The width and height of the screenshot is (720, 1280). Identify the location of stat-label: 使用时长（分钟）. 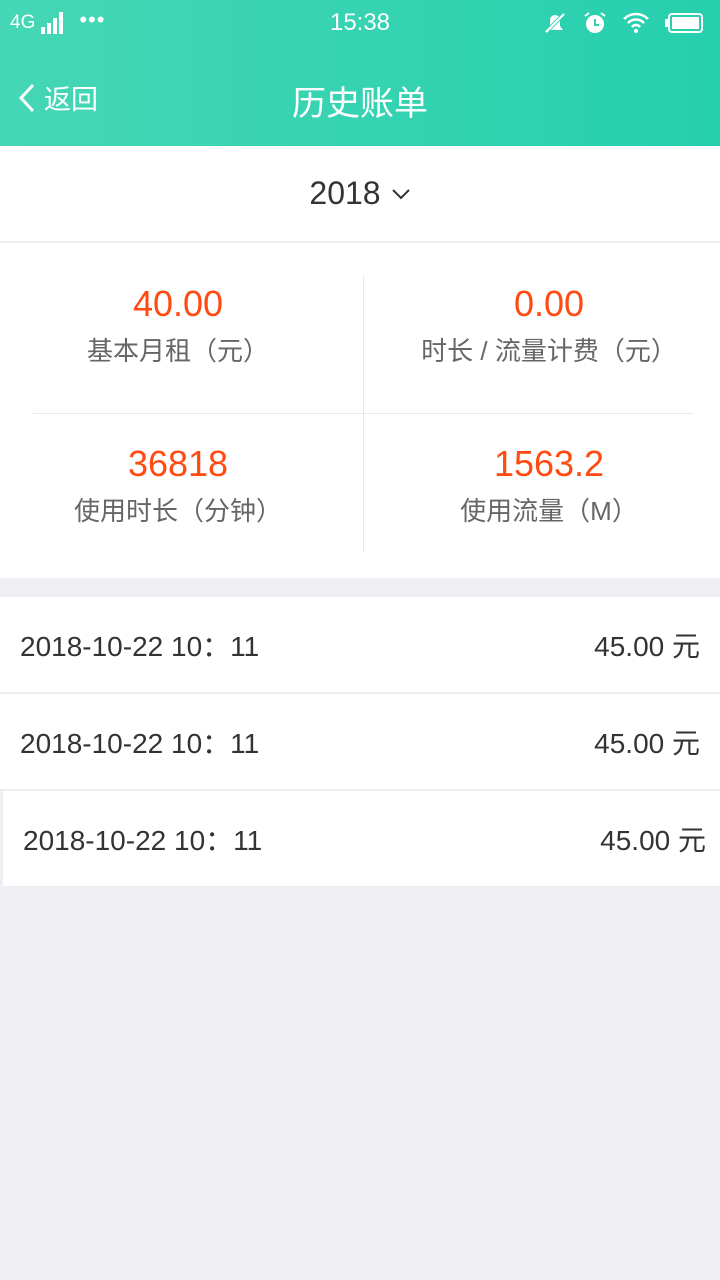
(177, 511).